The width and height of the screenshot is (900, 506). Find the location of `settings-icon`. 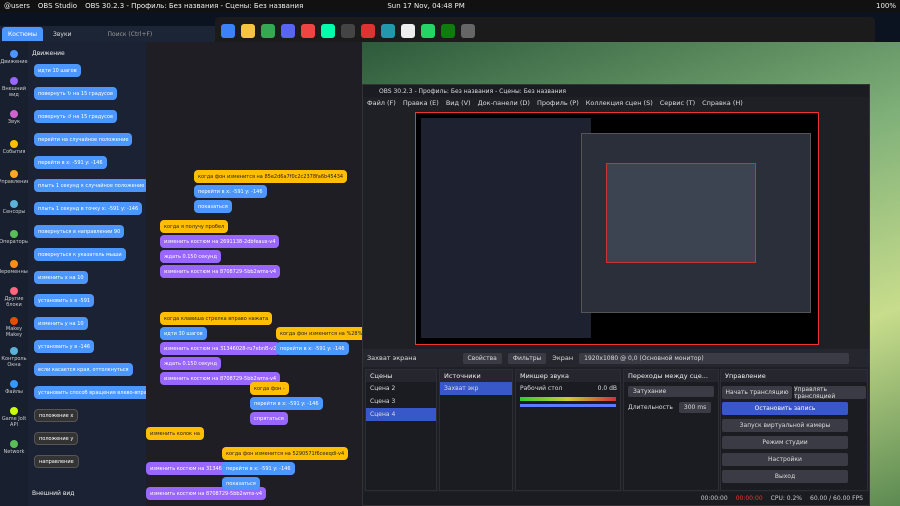

settings-icon is located at coordinates (468, 31).